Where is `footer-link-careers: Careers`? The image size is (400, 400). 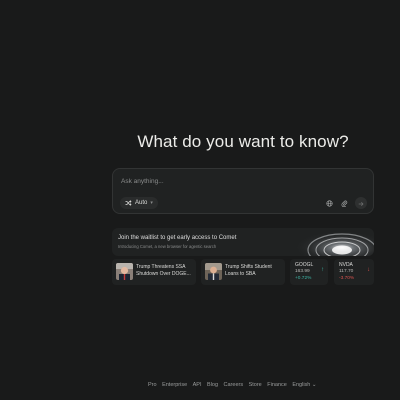 footer-link-careers: Careers is located at coordinates (234, 385).